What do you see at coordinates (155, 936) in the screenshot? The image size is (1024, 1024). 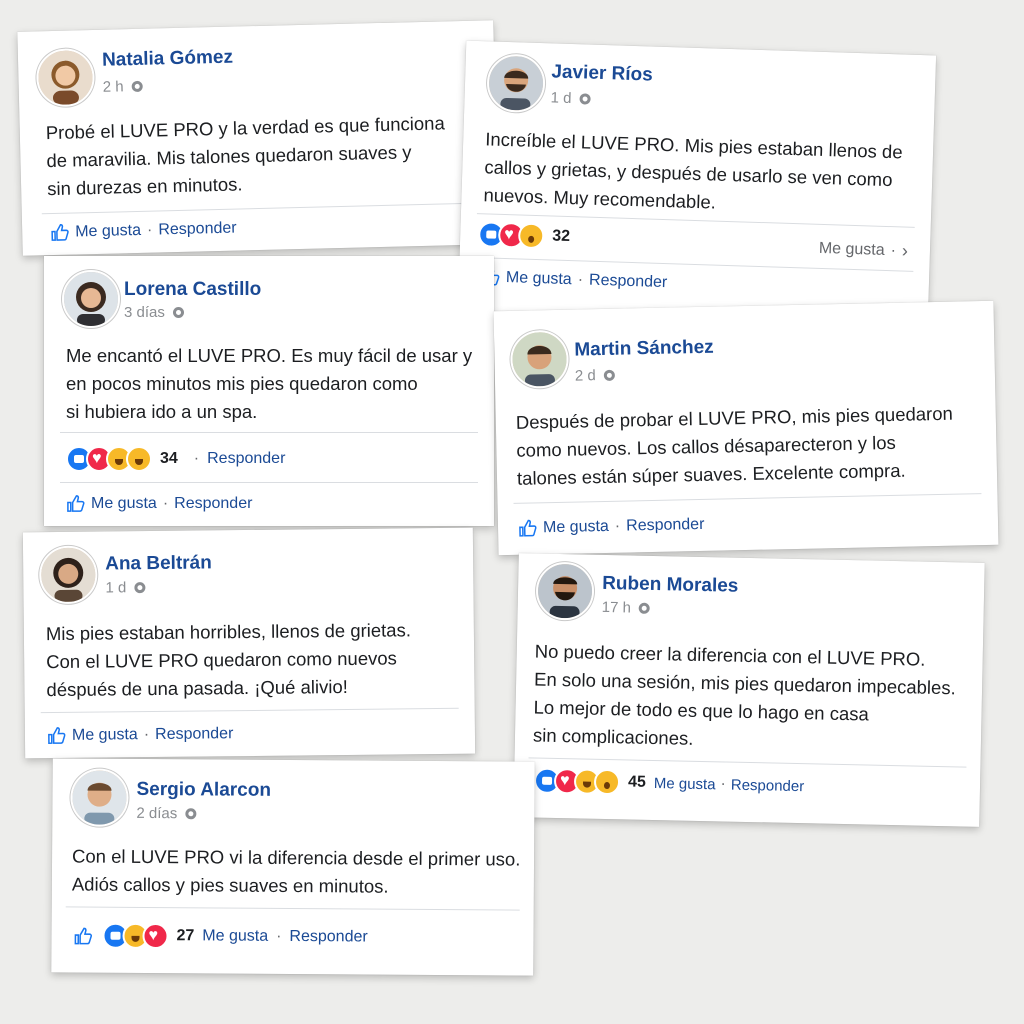 I see `love-reaction-icon` at bounding box center [155, 936].